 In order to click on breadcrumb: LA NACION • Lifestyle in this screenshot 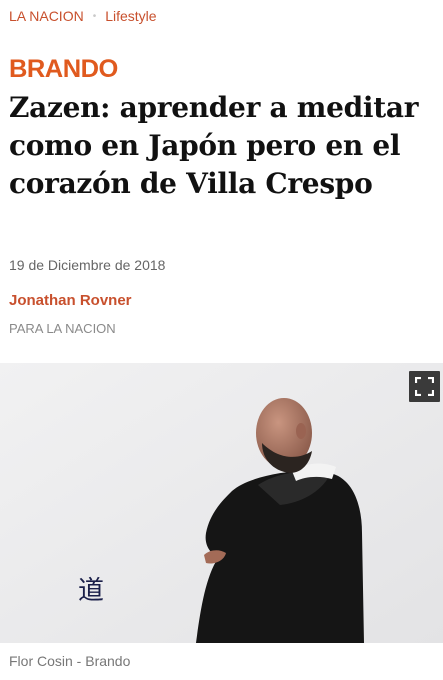, I will do `click(83, 16)`.